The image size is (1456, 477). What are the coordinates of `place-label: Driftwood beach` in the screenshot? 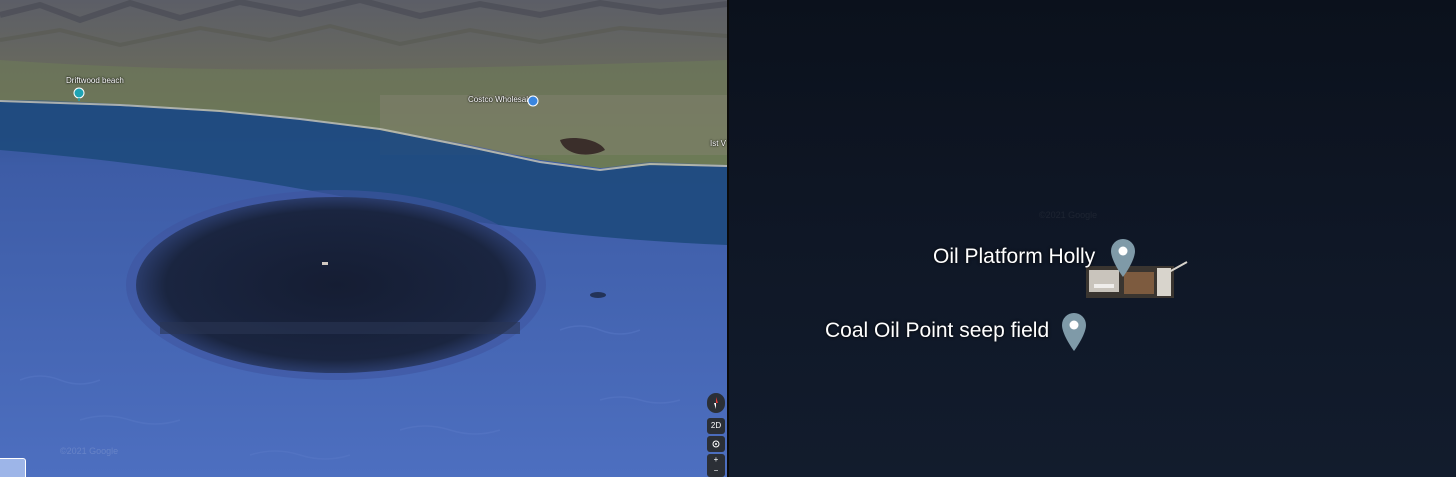 It's located at (95, 80).